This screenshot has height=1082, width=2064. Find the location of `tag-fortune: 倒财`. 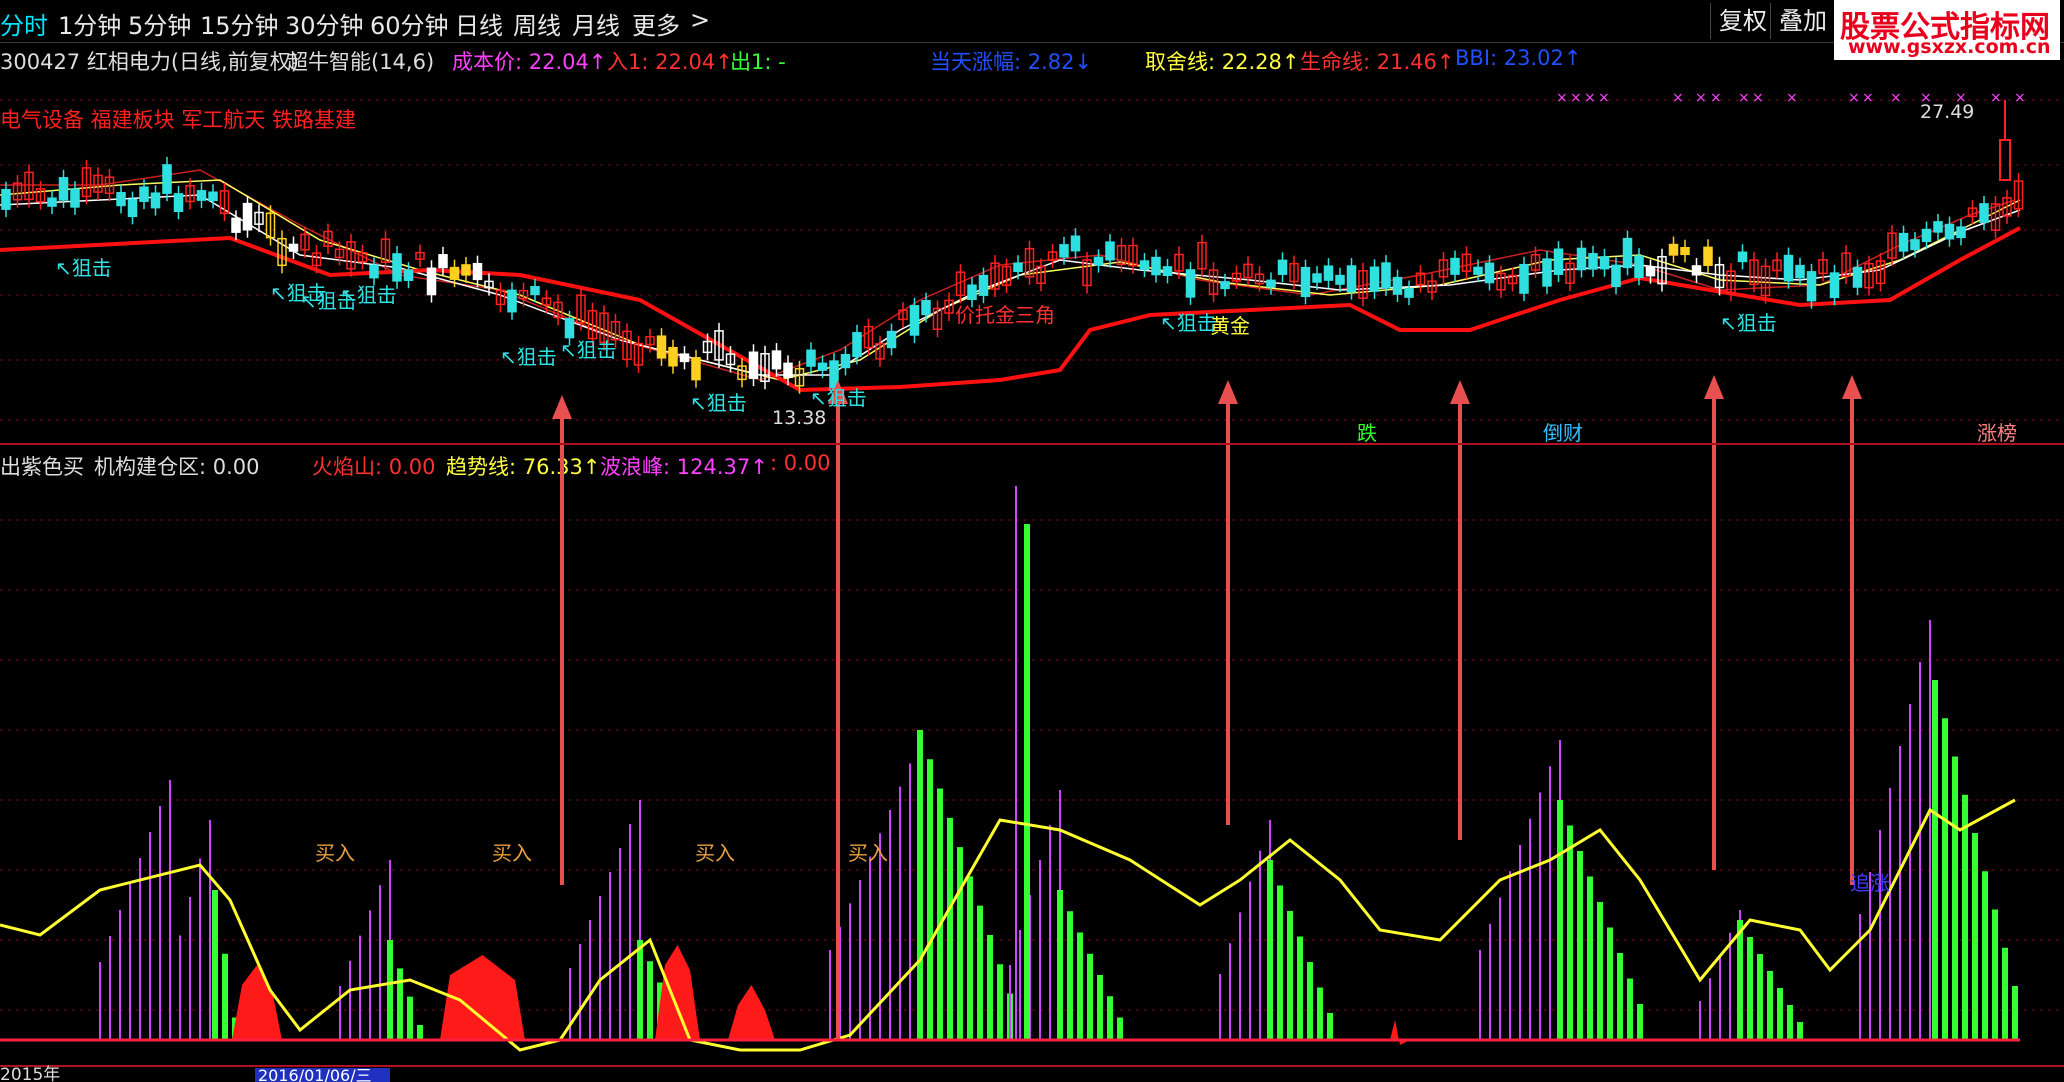

tag-fortune: 倒财 is located at coordinates (1563, 433).